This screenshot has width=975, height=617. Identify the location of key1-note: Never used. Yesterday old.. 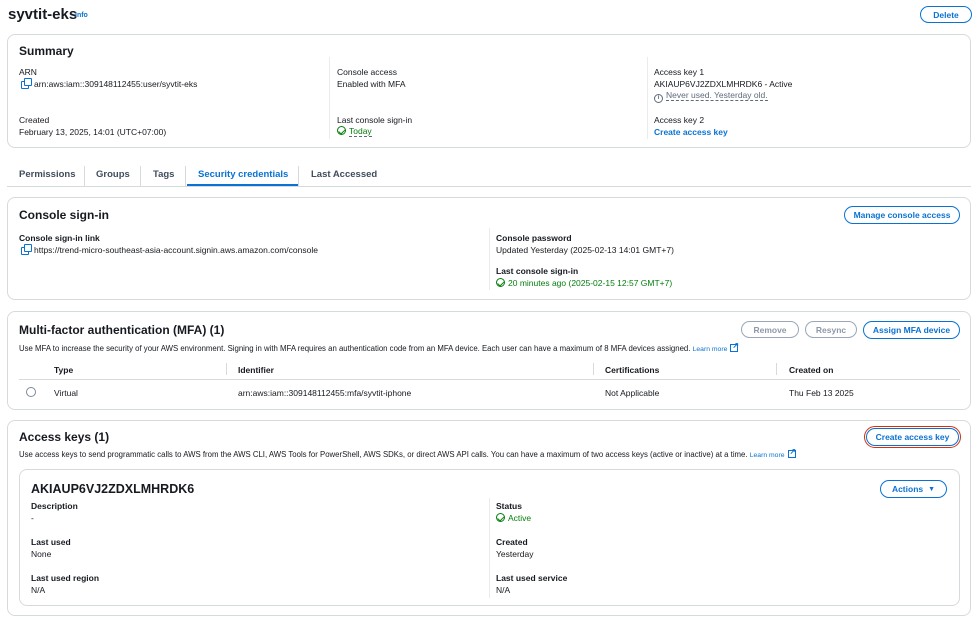
(717, 95).